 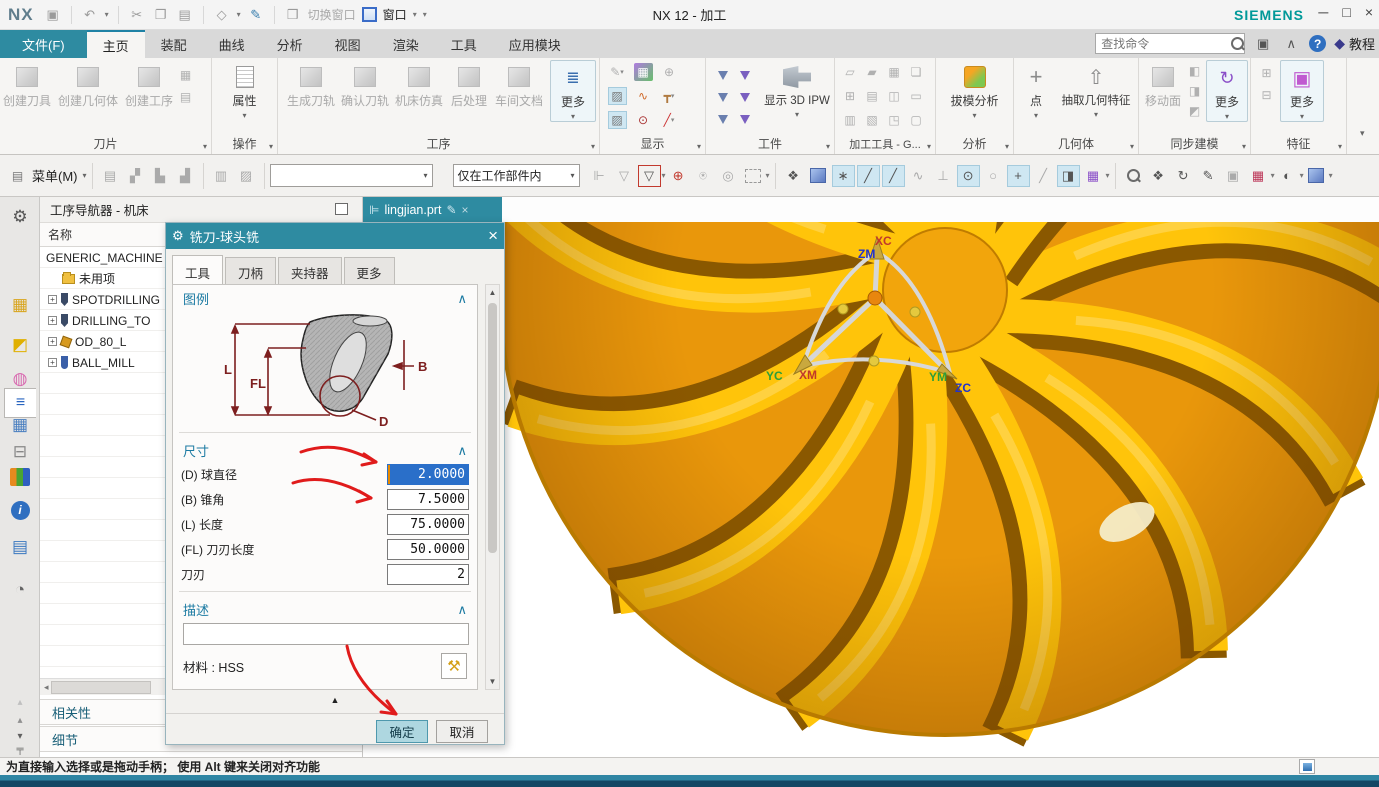 I want to click on resource-gear-icon: ⚙, so click(x=20, y=217).